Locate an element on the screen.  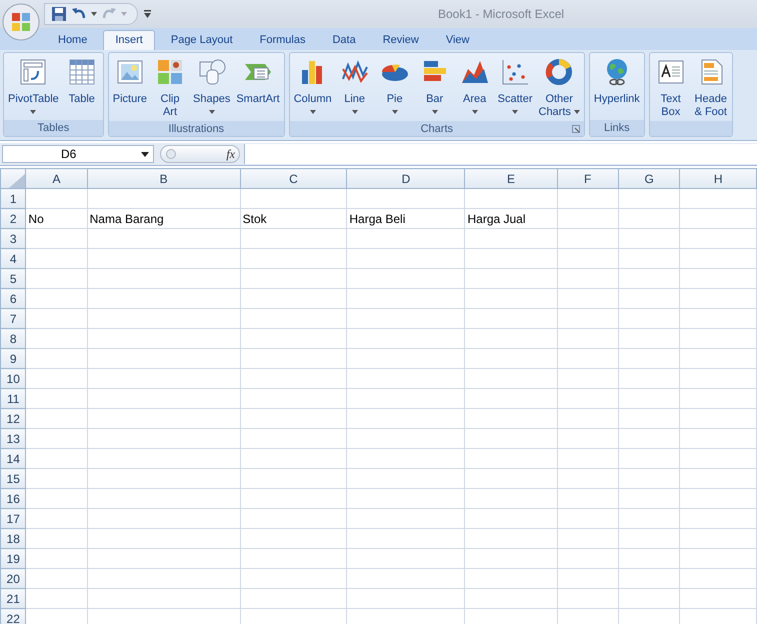
row-header: 19 is located at coordinates (13, 558).